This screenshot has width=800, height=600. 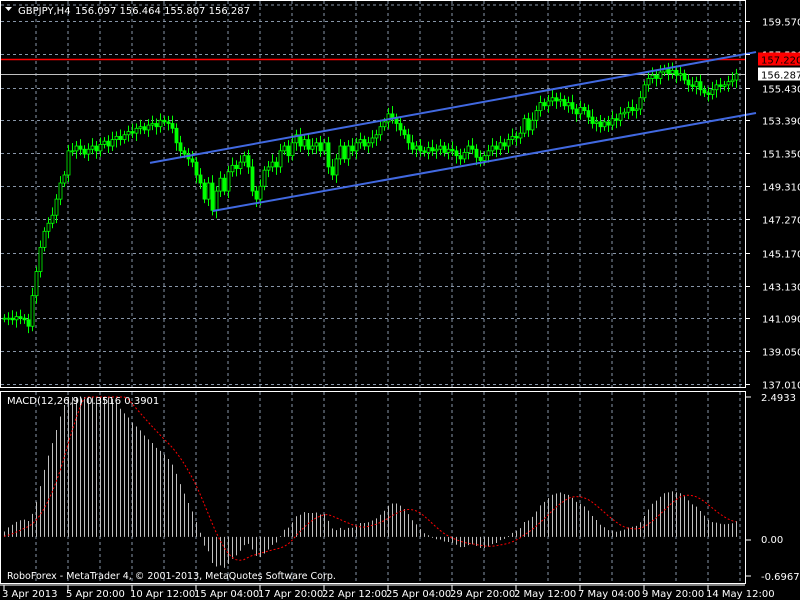 What do you see at coordinates (545, 594) in the screenshot?
I see `time-tick-label: 2 May 12:00` at bounding box center [545, 594].